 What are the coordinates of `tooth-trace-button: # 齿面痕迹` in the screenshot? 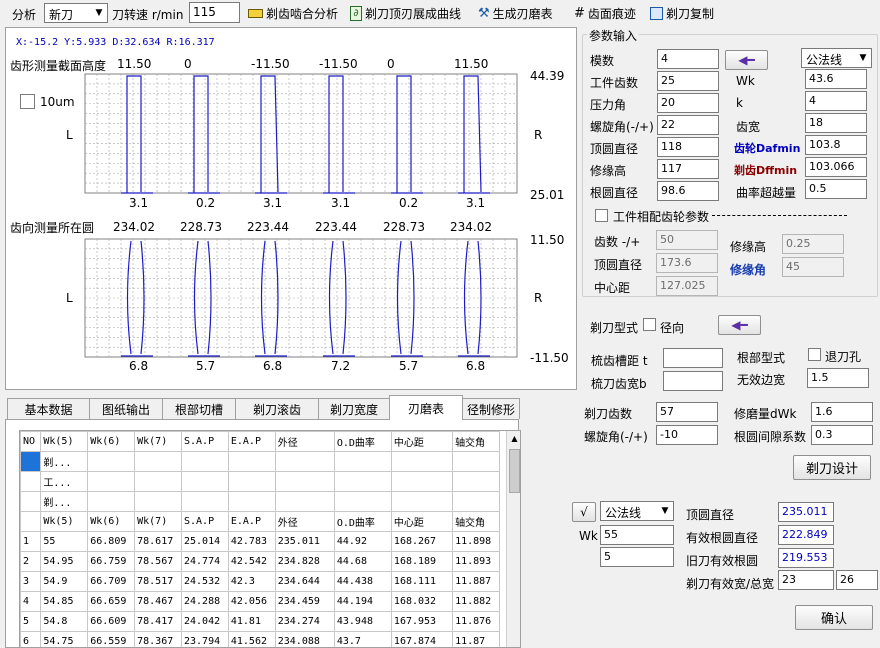 It's located at (605, 13).